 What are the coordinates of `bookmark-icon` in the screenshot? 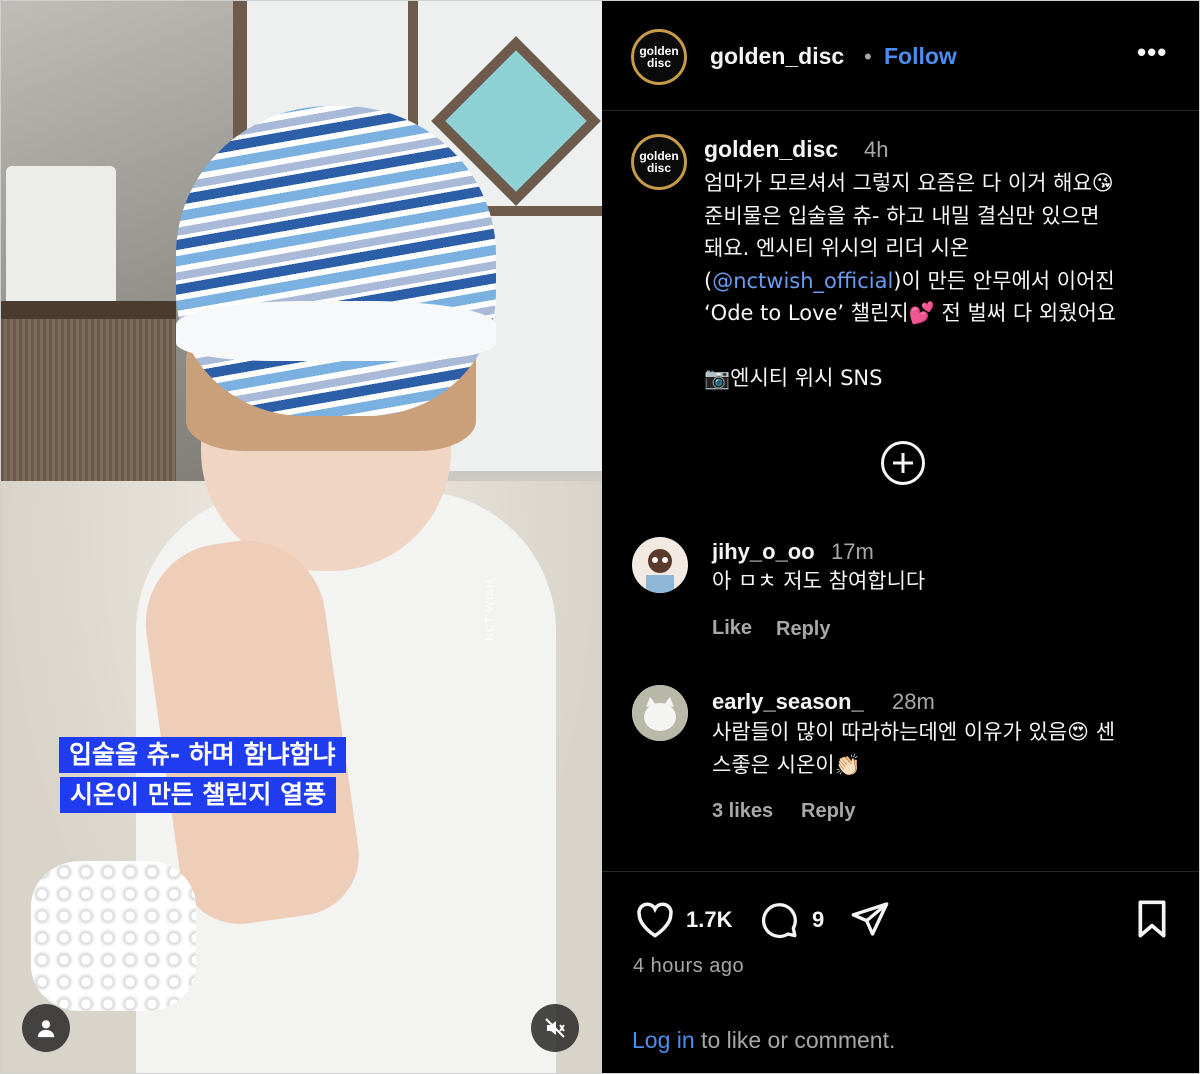 It's located at (1152, 919).